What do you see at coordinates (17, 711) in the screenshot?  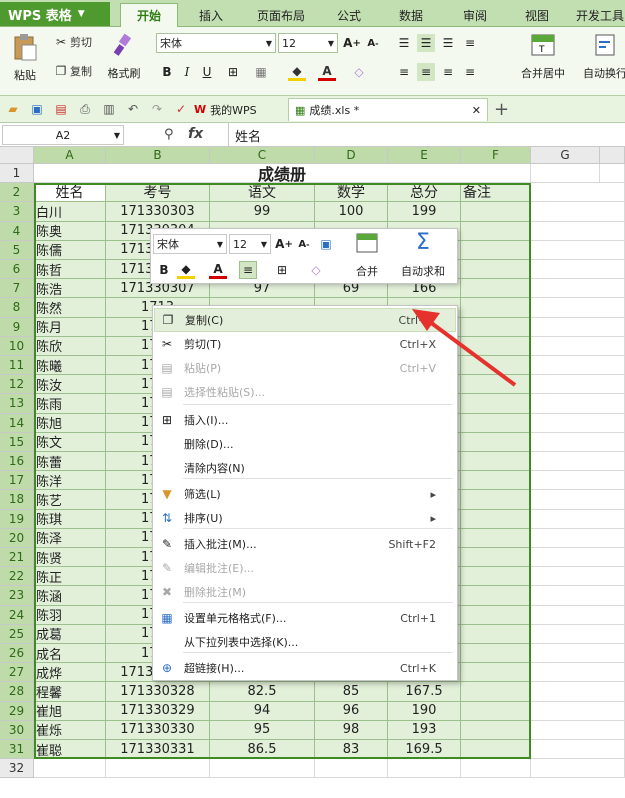 I see `row-header: 29` at bounding box center [17, 711].